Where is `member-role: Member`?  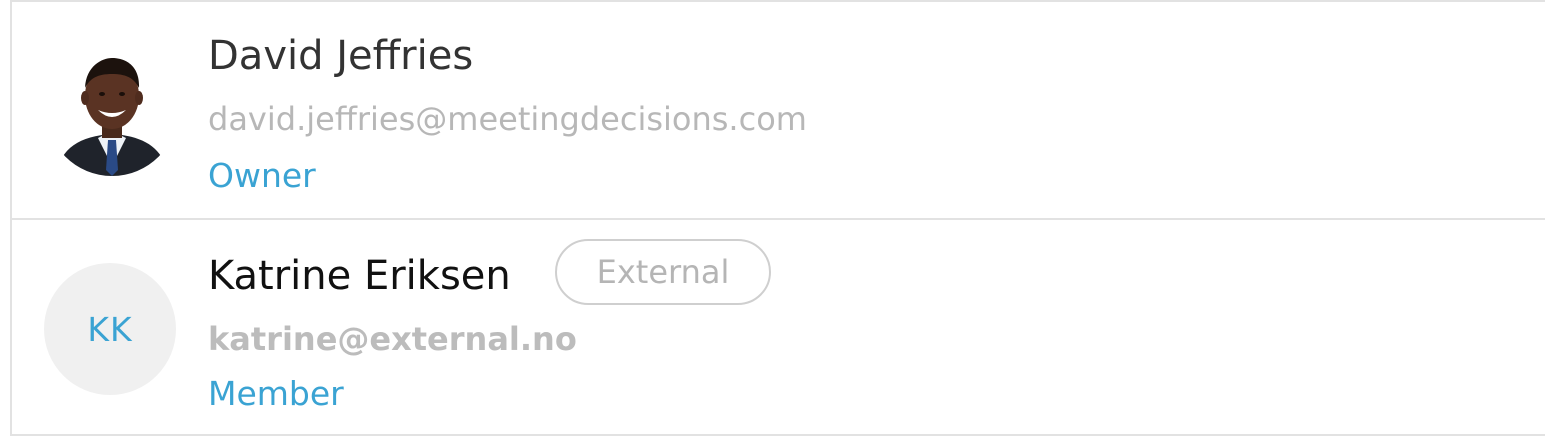 member-role: Member is located at coordinates (276, 393).